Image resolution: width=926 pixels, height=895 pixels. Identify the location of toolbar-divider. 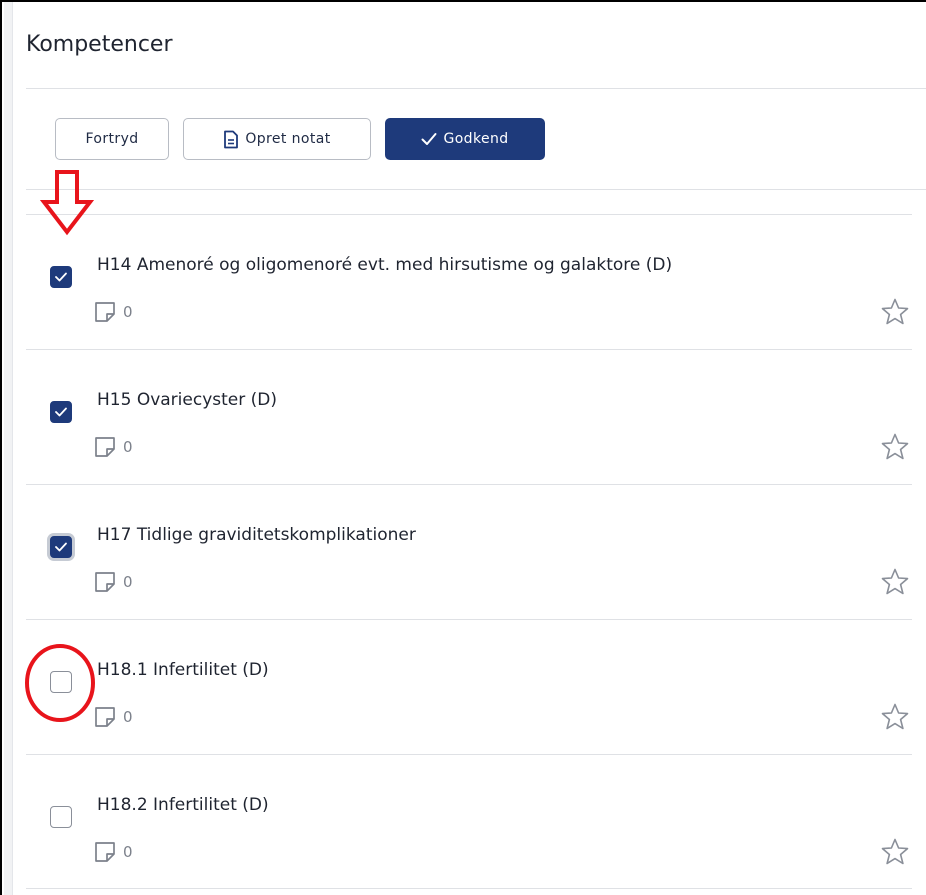
(476, 189).